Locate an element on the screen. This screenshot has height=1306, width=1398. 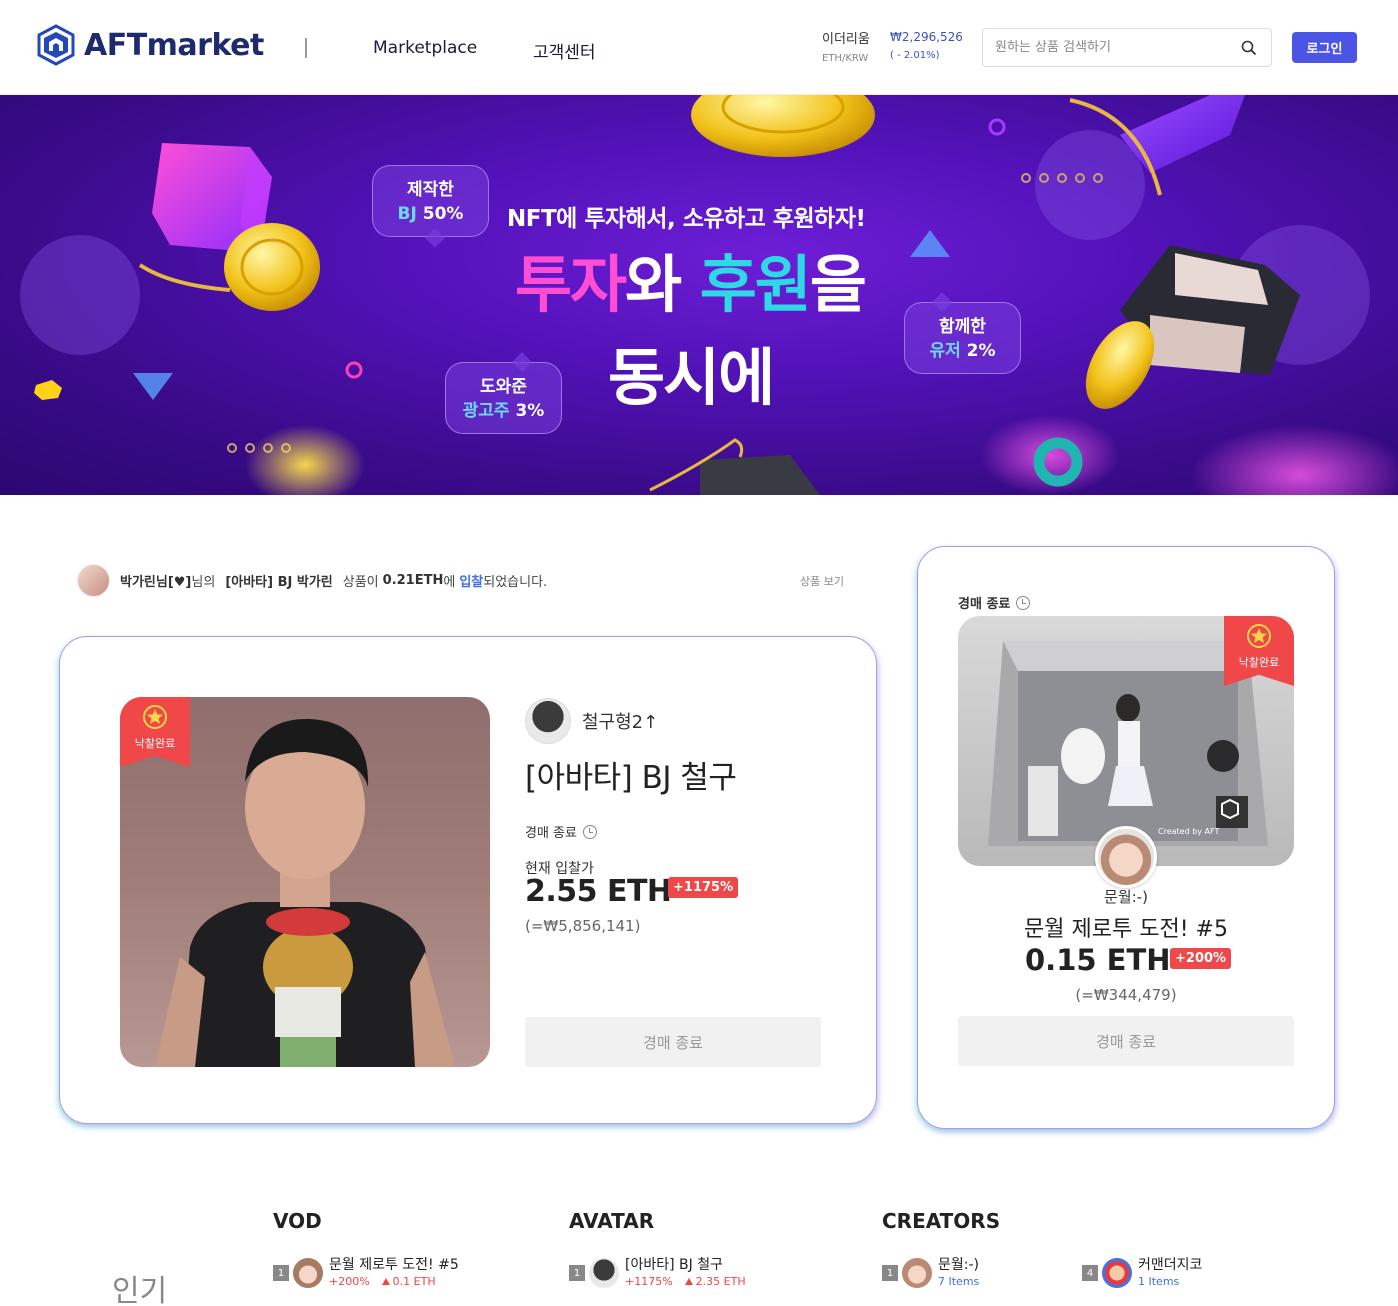
header-divider is located at coordinates (306, 48).